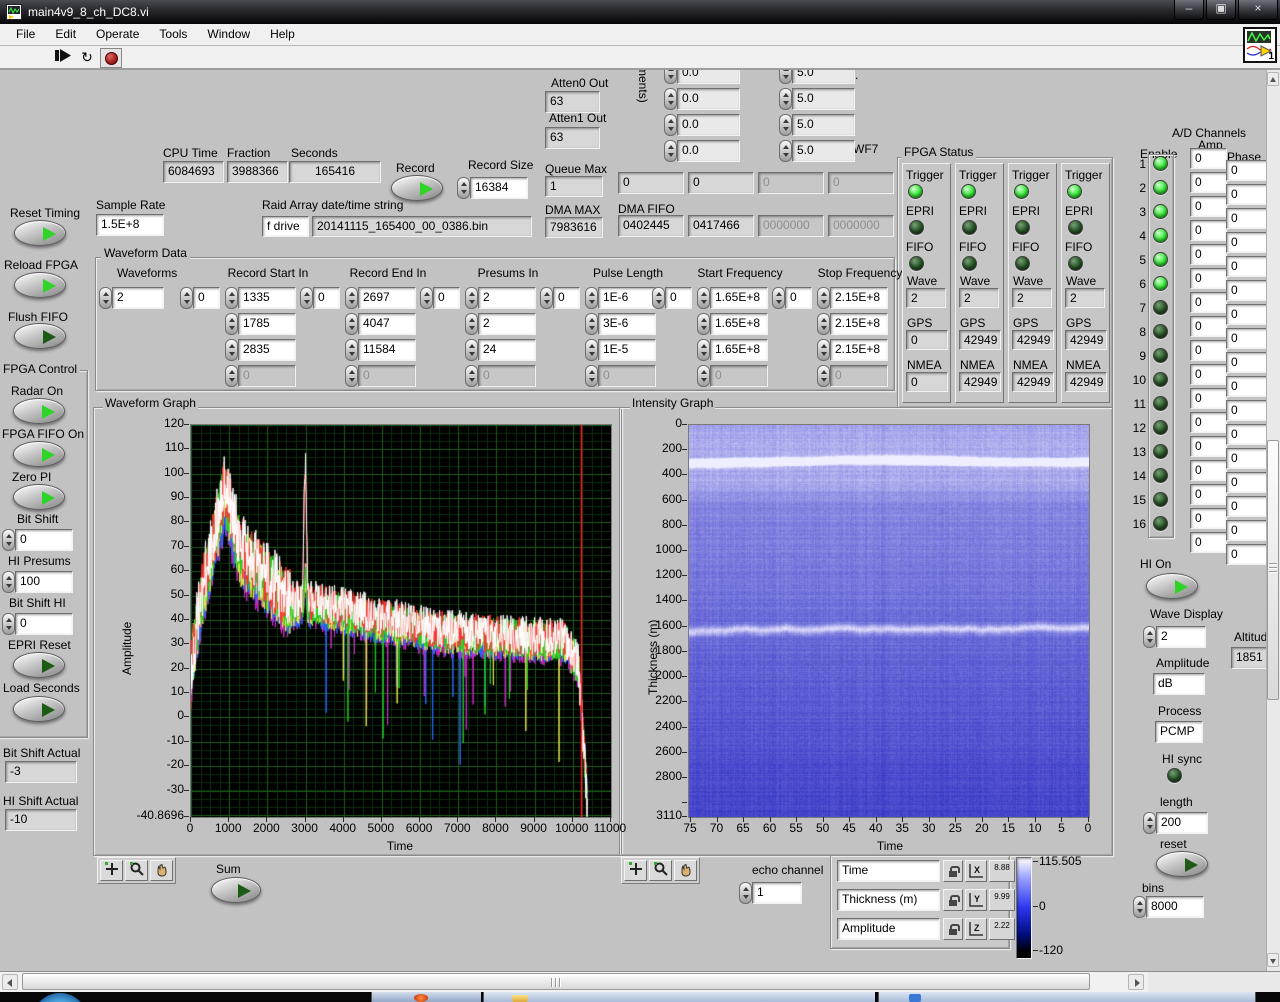 The width and height of the screenshot is (1280, 1002). Describe the element at coordinates (267, 324) in the screenshot. I see `record-start-in-field: 1785` at that location.